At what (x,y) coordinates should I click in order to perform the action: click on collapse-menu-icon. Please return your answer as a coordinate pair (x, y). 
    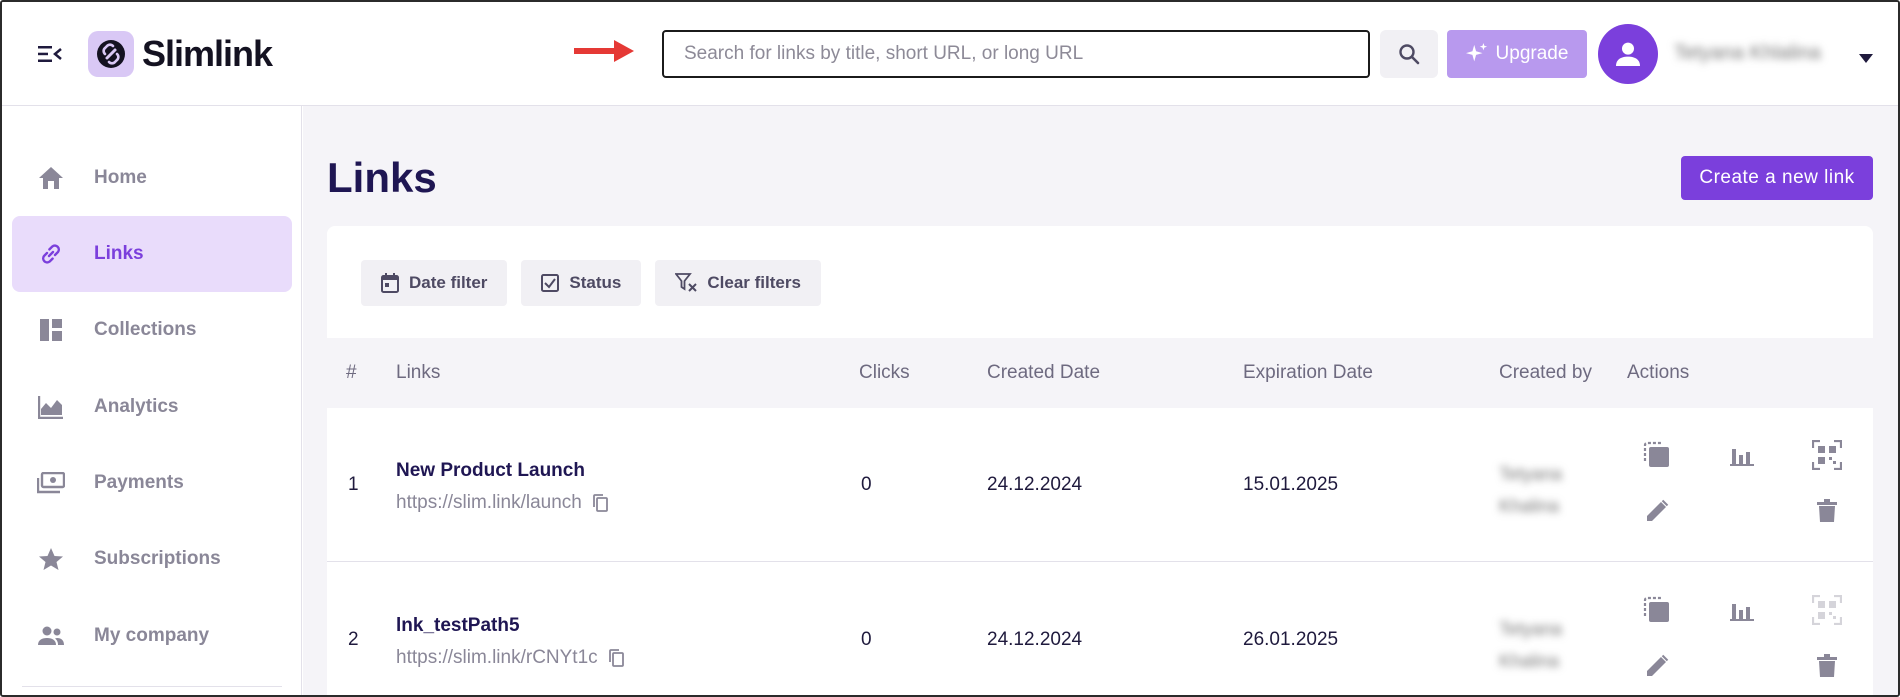
    Looking at the image, I should click on (50, 54).